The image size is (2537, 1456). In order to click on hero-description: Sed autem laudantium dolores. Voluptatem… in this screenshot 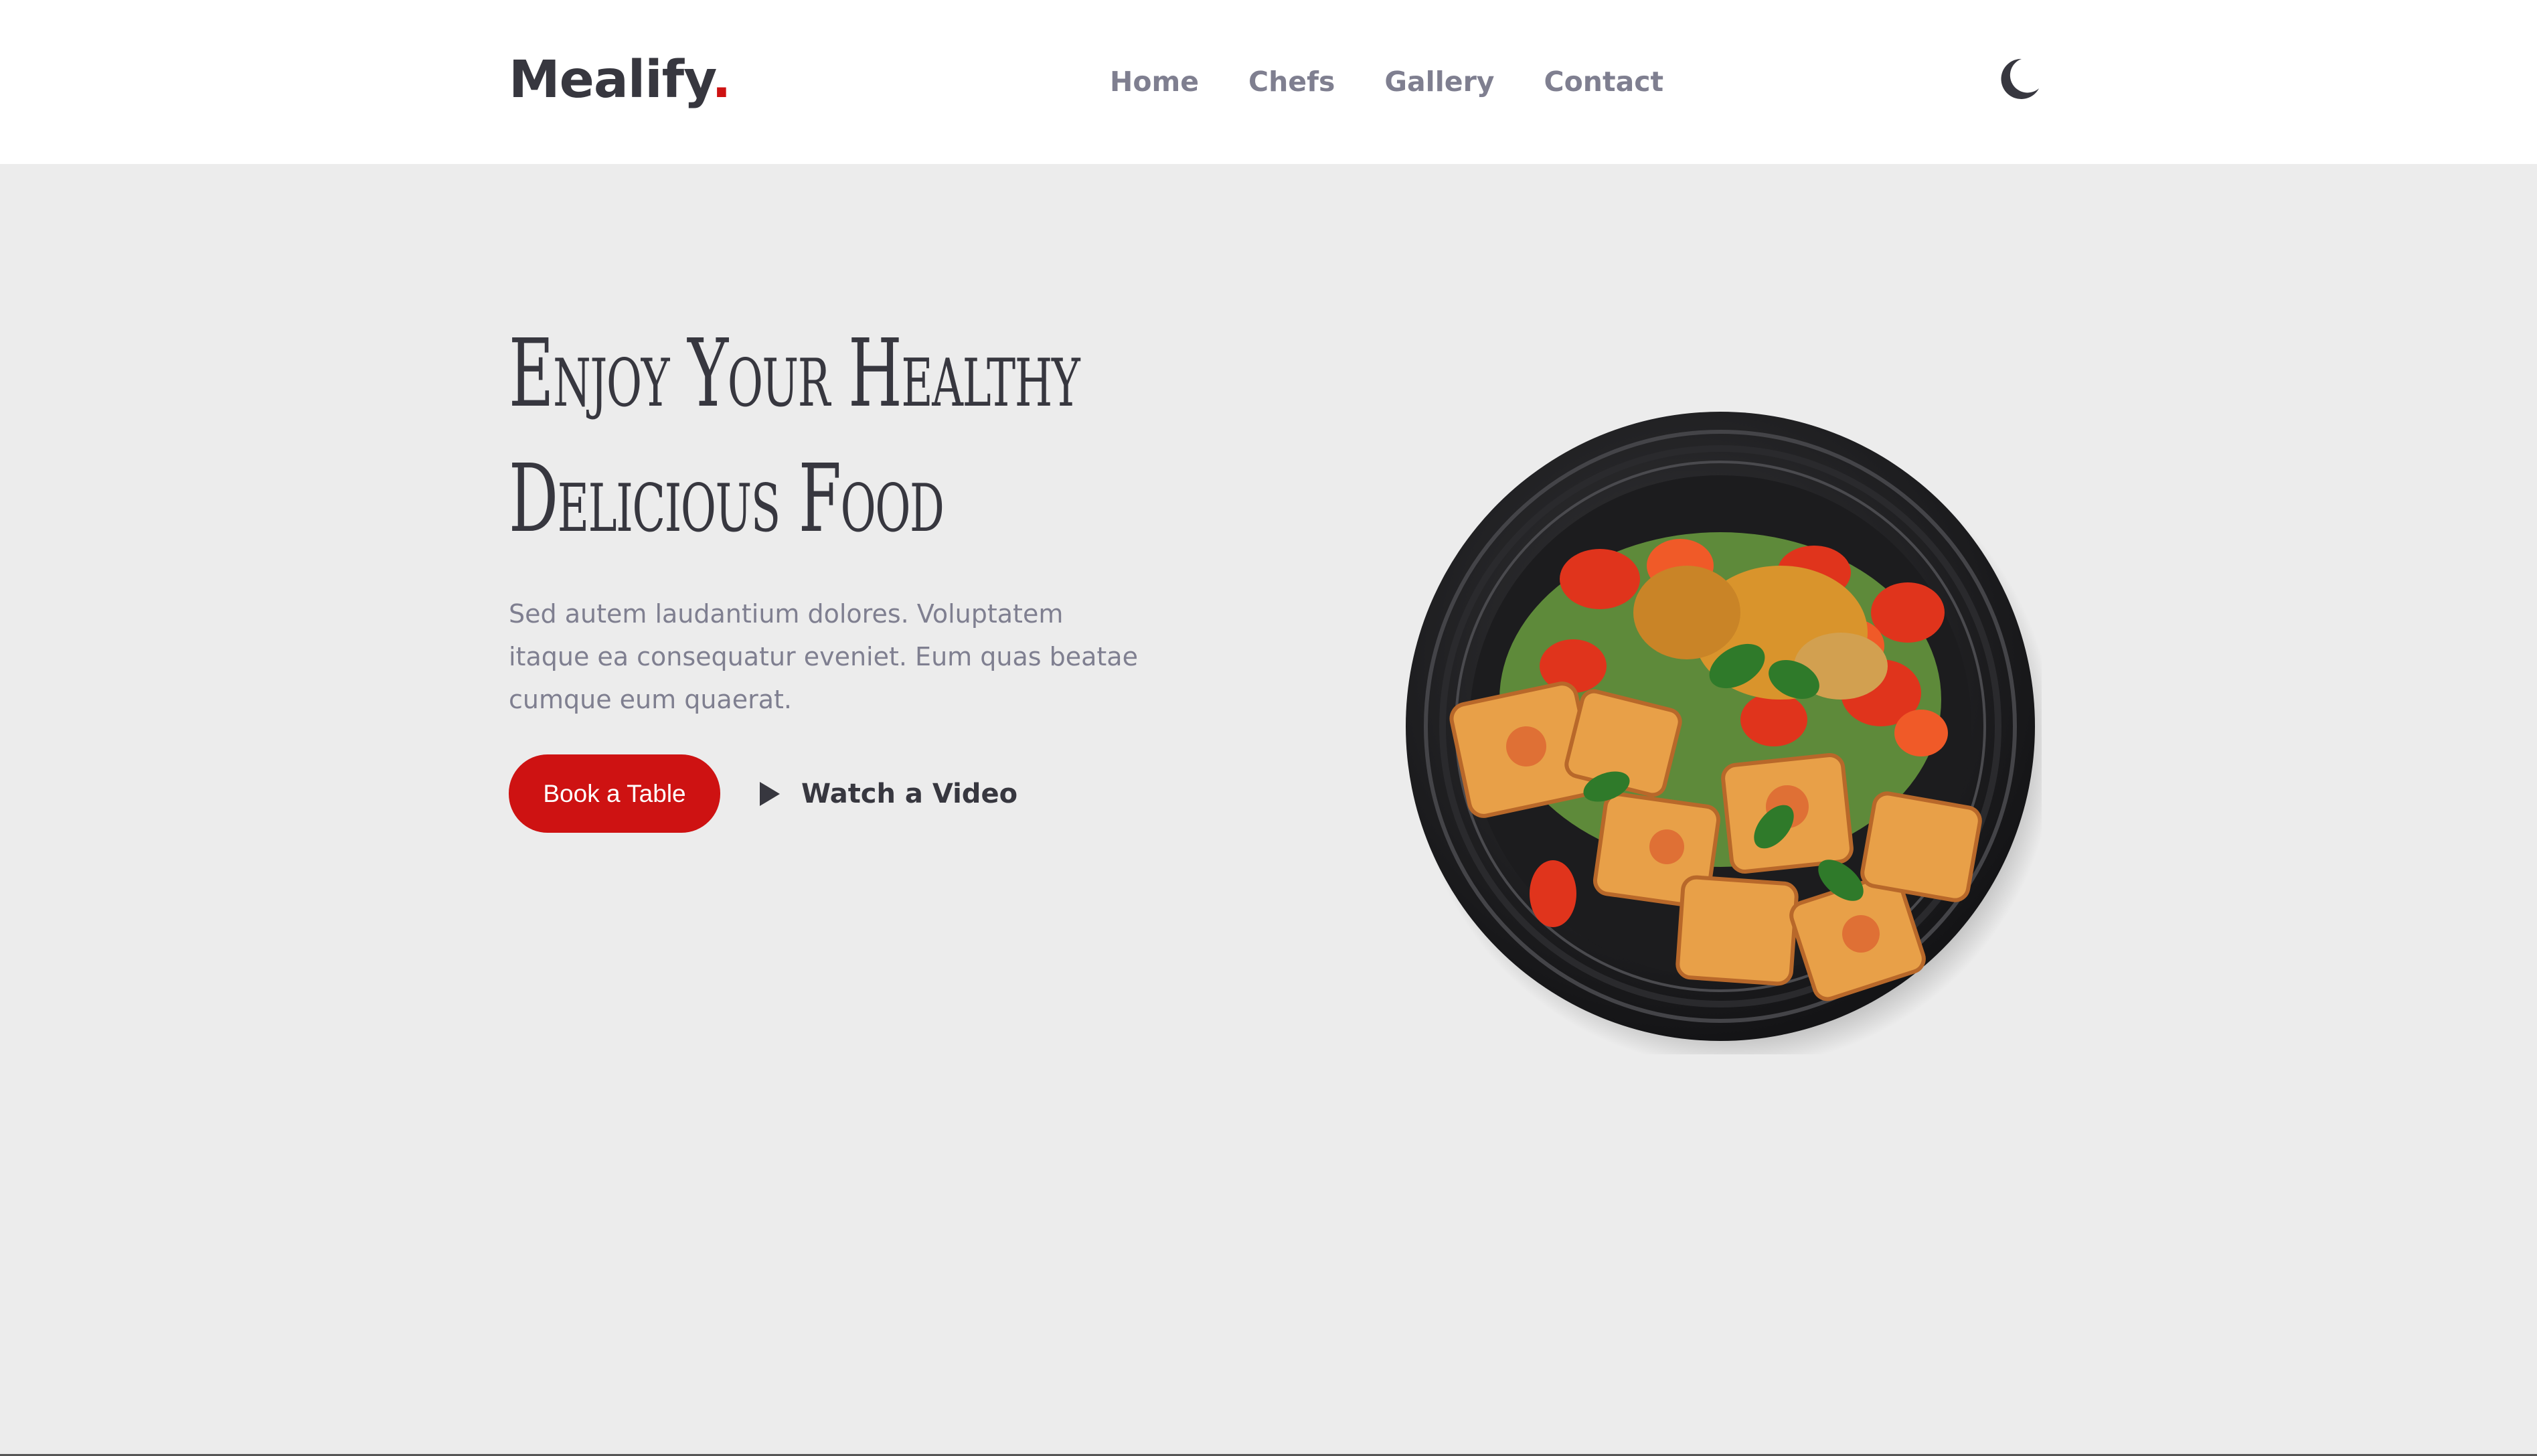, I will do `click(823, 656)`.